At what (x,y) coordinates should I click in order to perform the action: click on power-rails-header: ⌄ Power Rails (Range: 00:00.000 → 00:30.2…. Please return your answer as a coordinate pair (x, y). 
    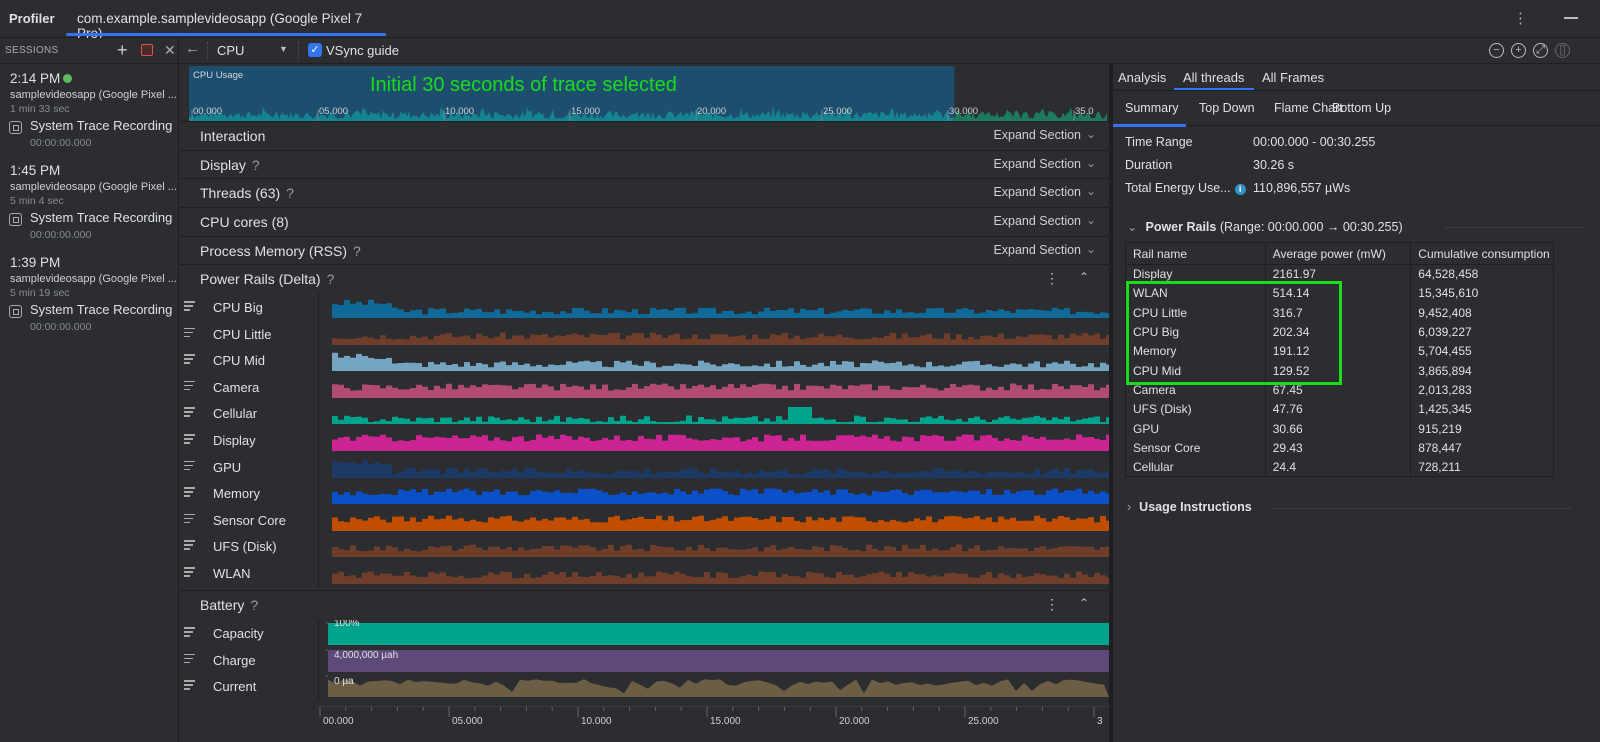
    Looking at the image, I should click on (1265, 226).